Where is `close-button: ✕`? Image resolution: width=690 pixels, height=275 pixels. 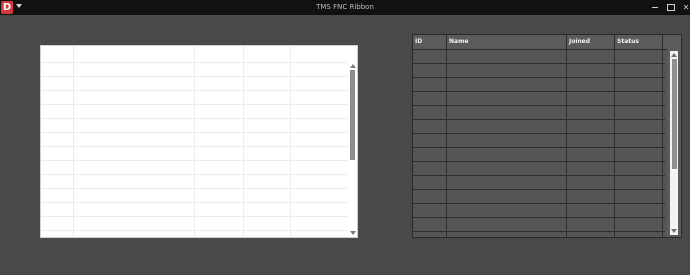 close-button: ✕ is located at coordinates (684, 7).